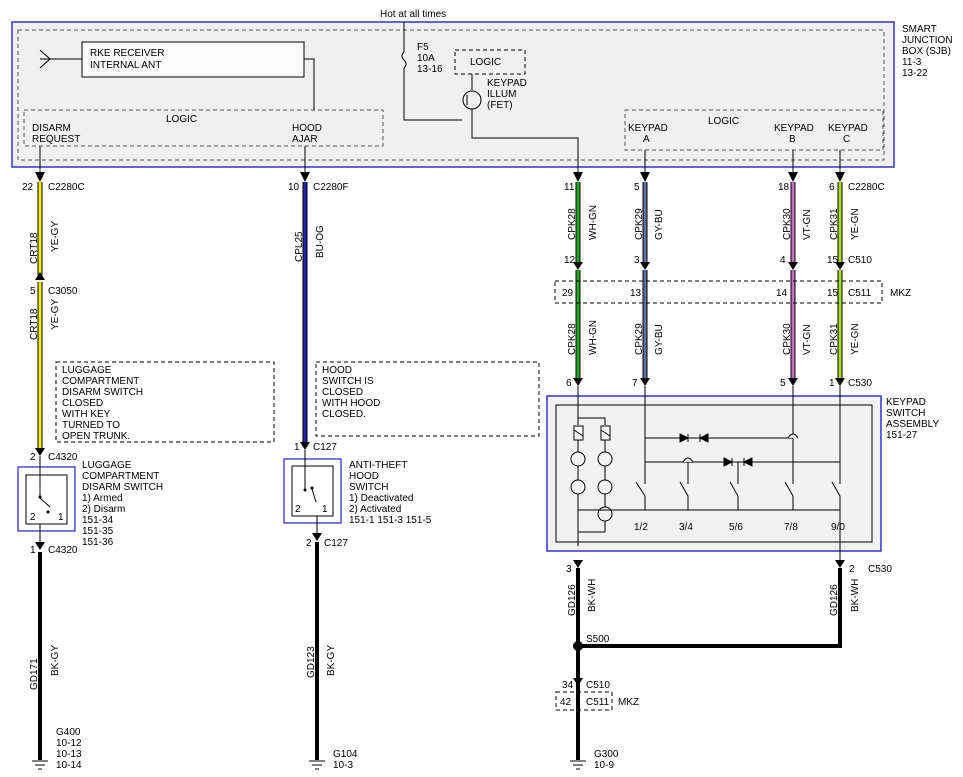  I want to click on circuit-crt18: CRT18, so click(34, 248).